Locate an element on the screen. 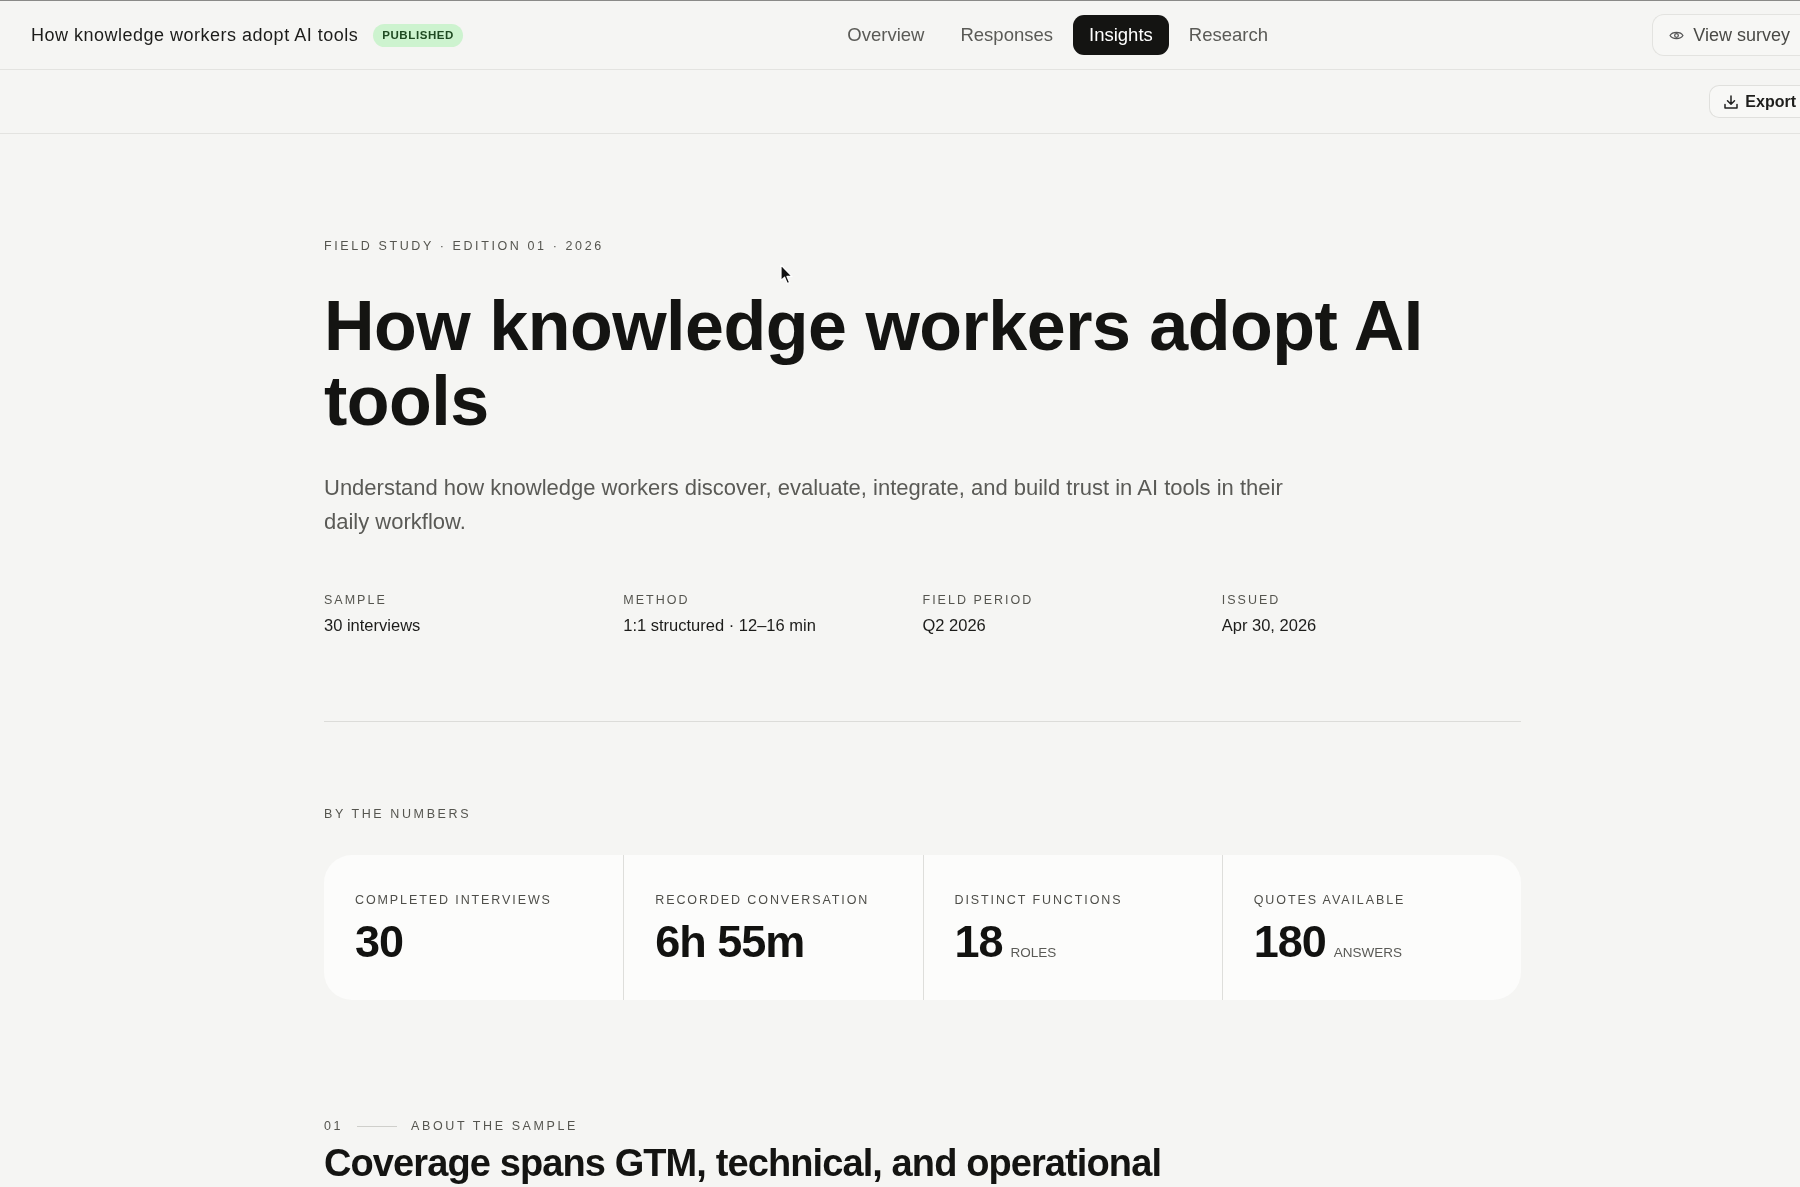 The width and height of the screenshot is (1800, 1187). meta-value: Apr 30, 2026 is located at coordinates (1269, 625).